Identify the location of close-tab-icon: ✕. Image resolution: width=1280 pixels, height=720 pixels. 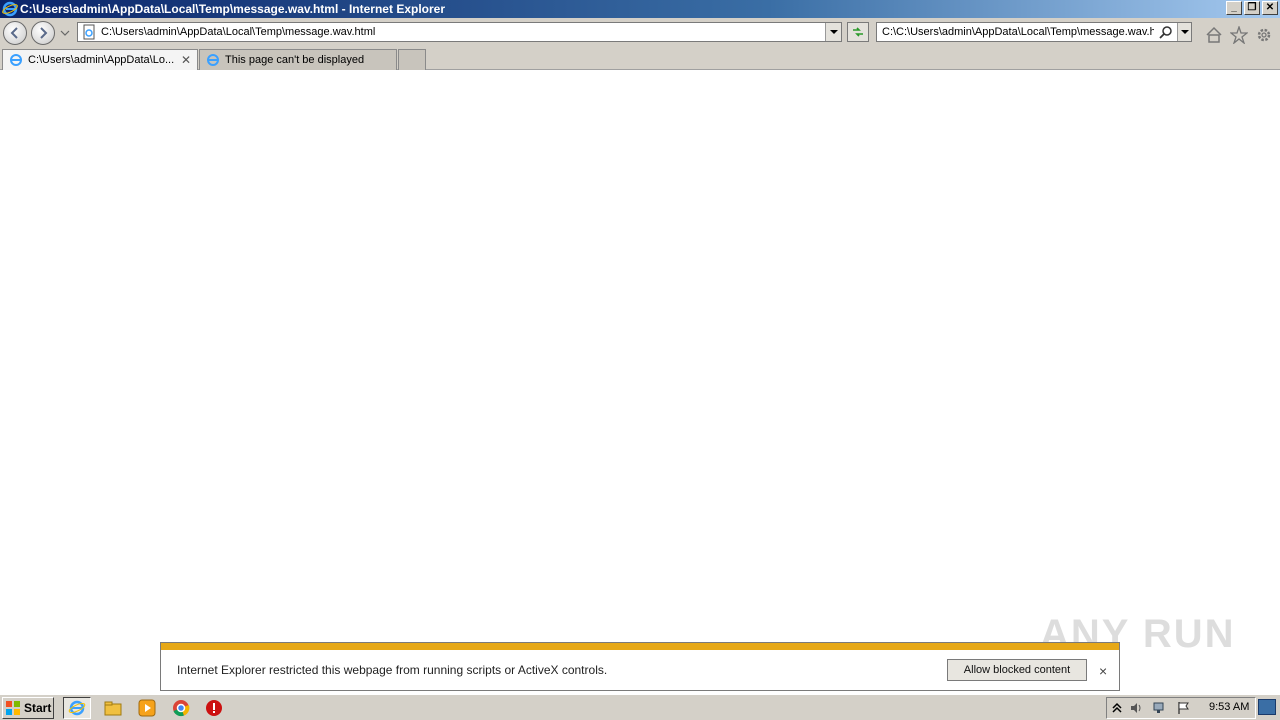
(186, 60).